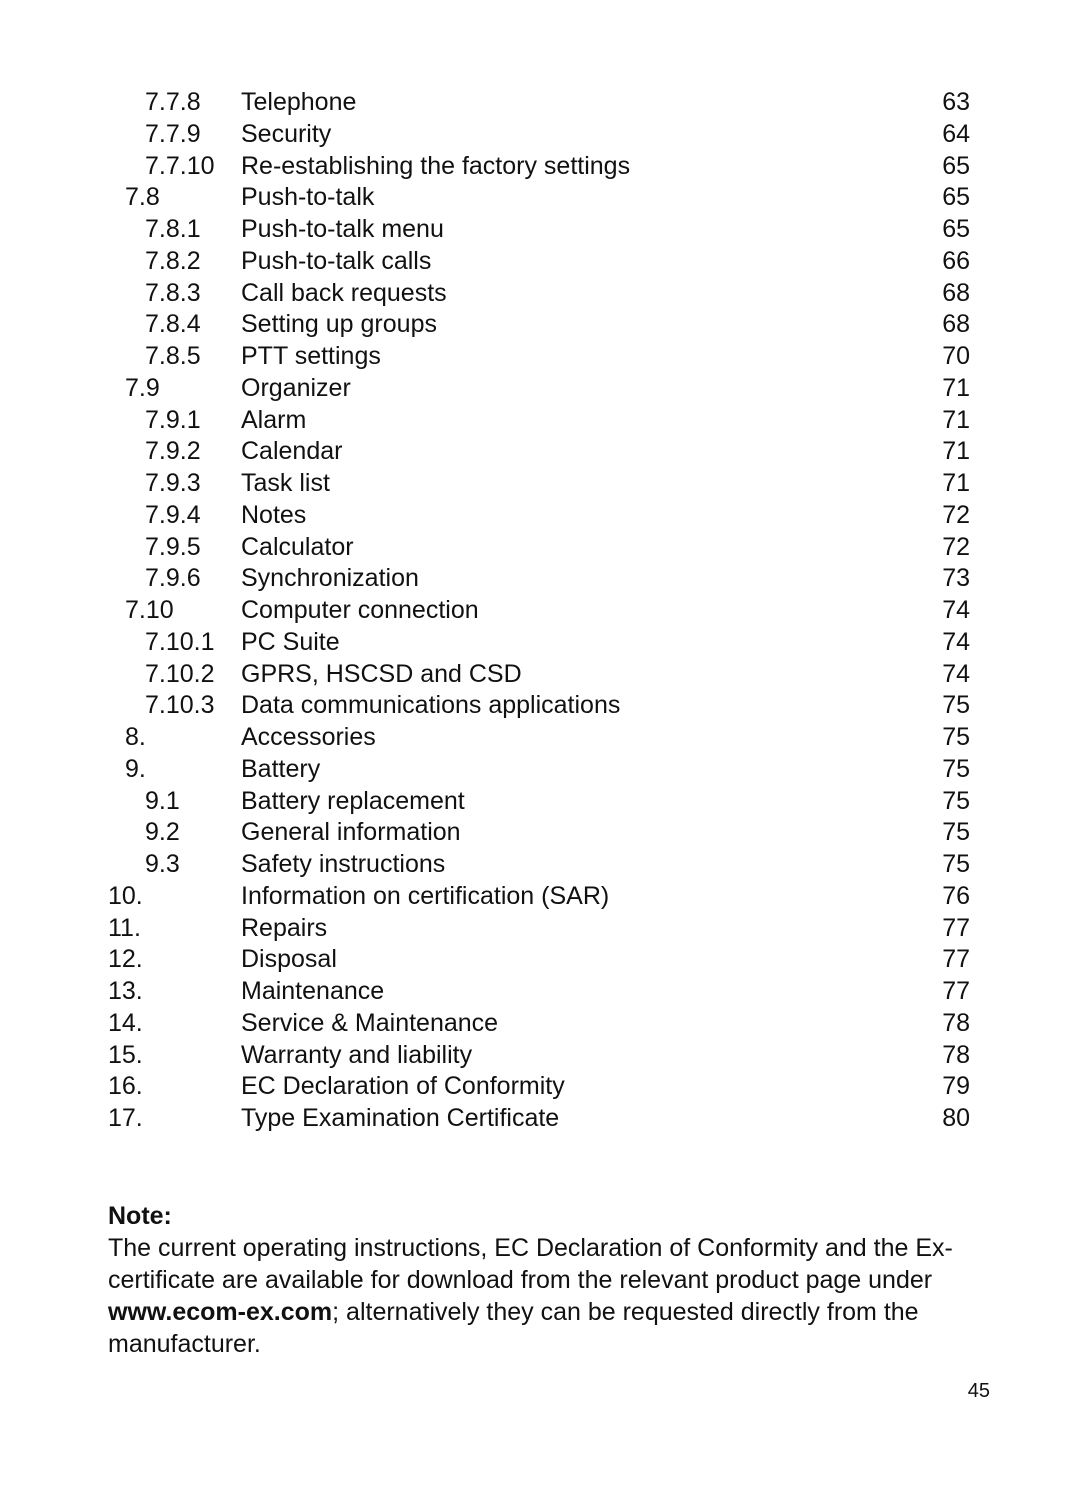 The height and width of the screenshot is (1485, 1080). What do you see at coordinates (342, 229) in the screenshot?
I see `toc-entry-title: Push-to-talk menu` at bounding box center [342, 229].